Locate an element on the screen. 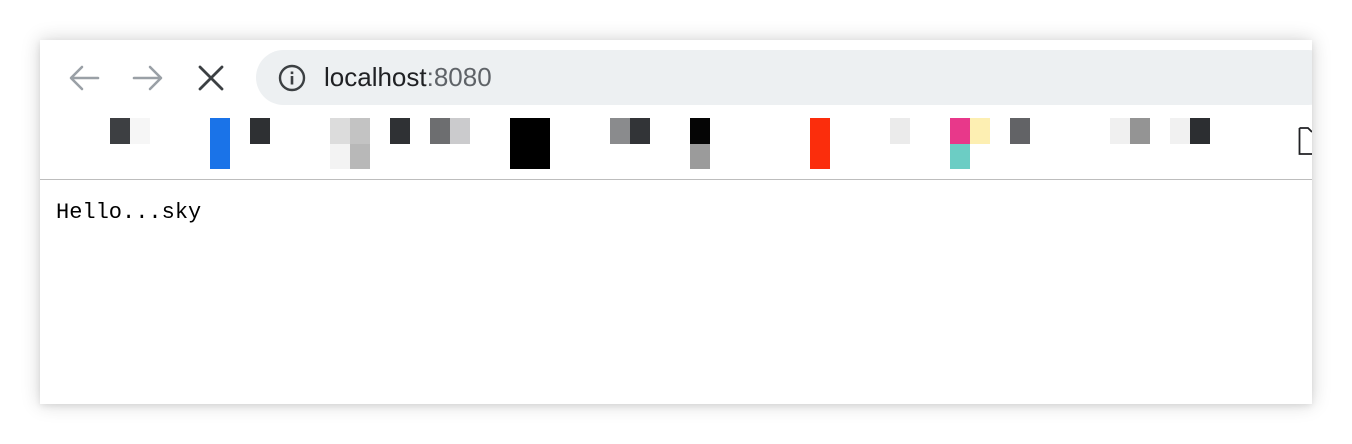  page-body-text: Hello...sky is located at coordinates (129, 212).